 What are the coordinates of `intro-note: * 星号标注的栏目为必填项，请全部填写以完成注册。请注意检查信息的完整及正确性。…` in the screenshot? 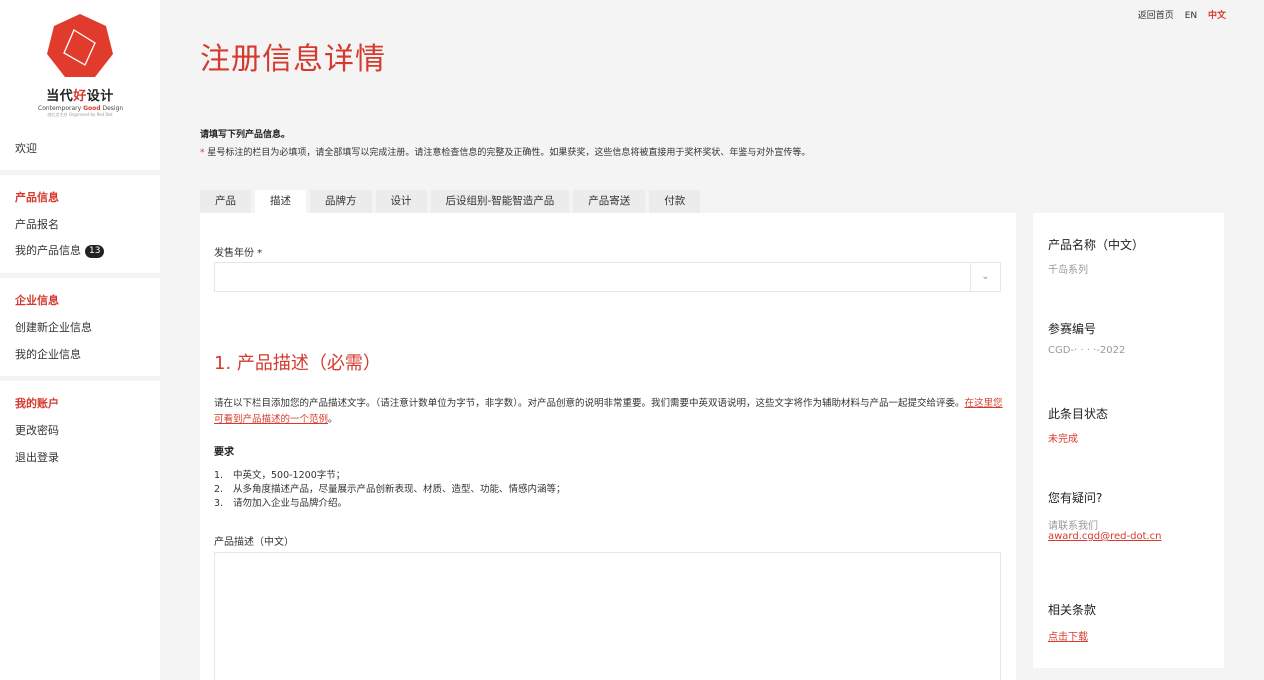 It's located at (505, 151).